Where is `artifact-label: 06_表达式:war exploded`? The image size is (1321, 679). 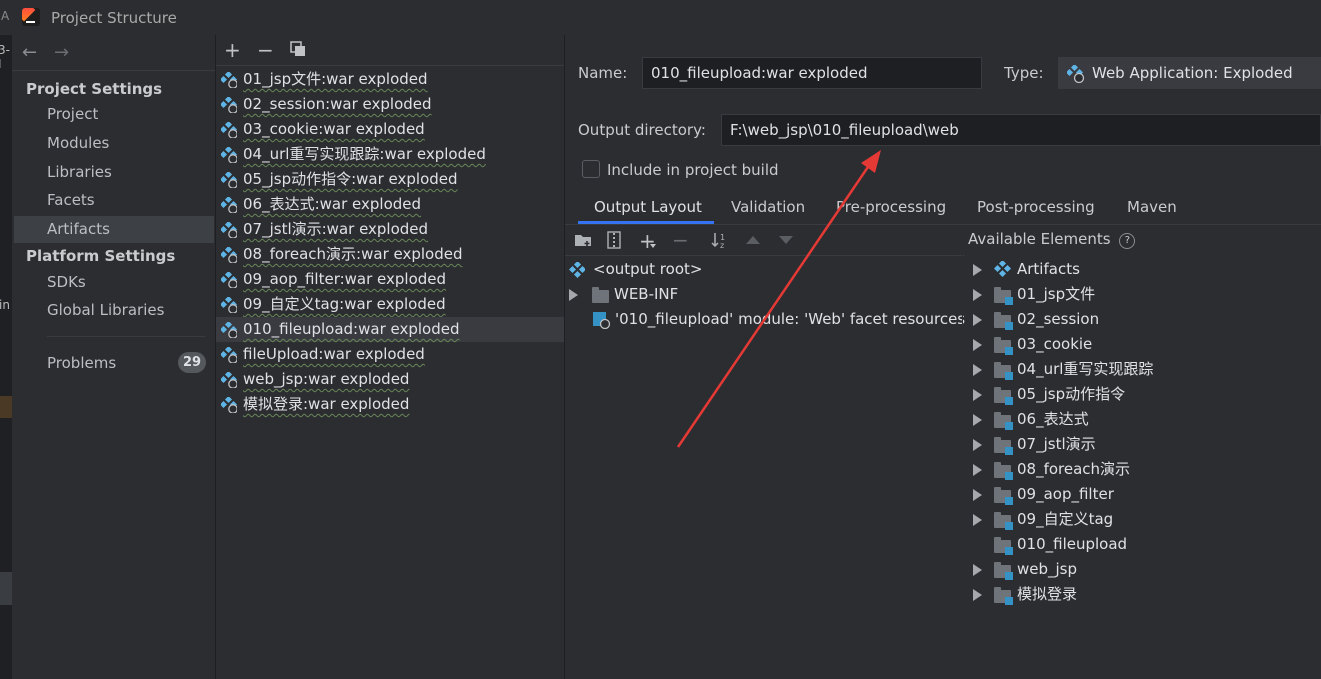 artifact-label: 06_表达式:war exploded is located at coordinates (332, 204).